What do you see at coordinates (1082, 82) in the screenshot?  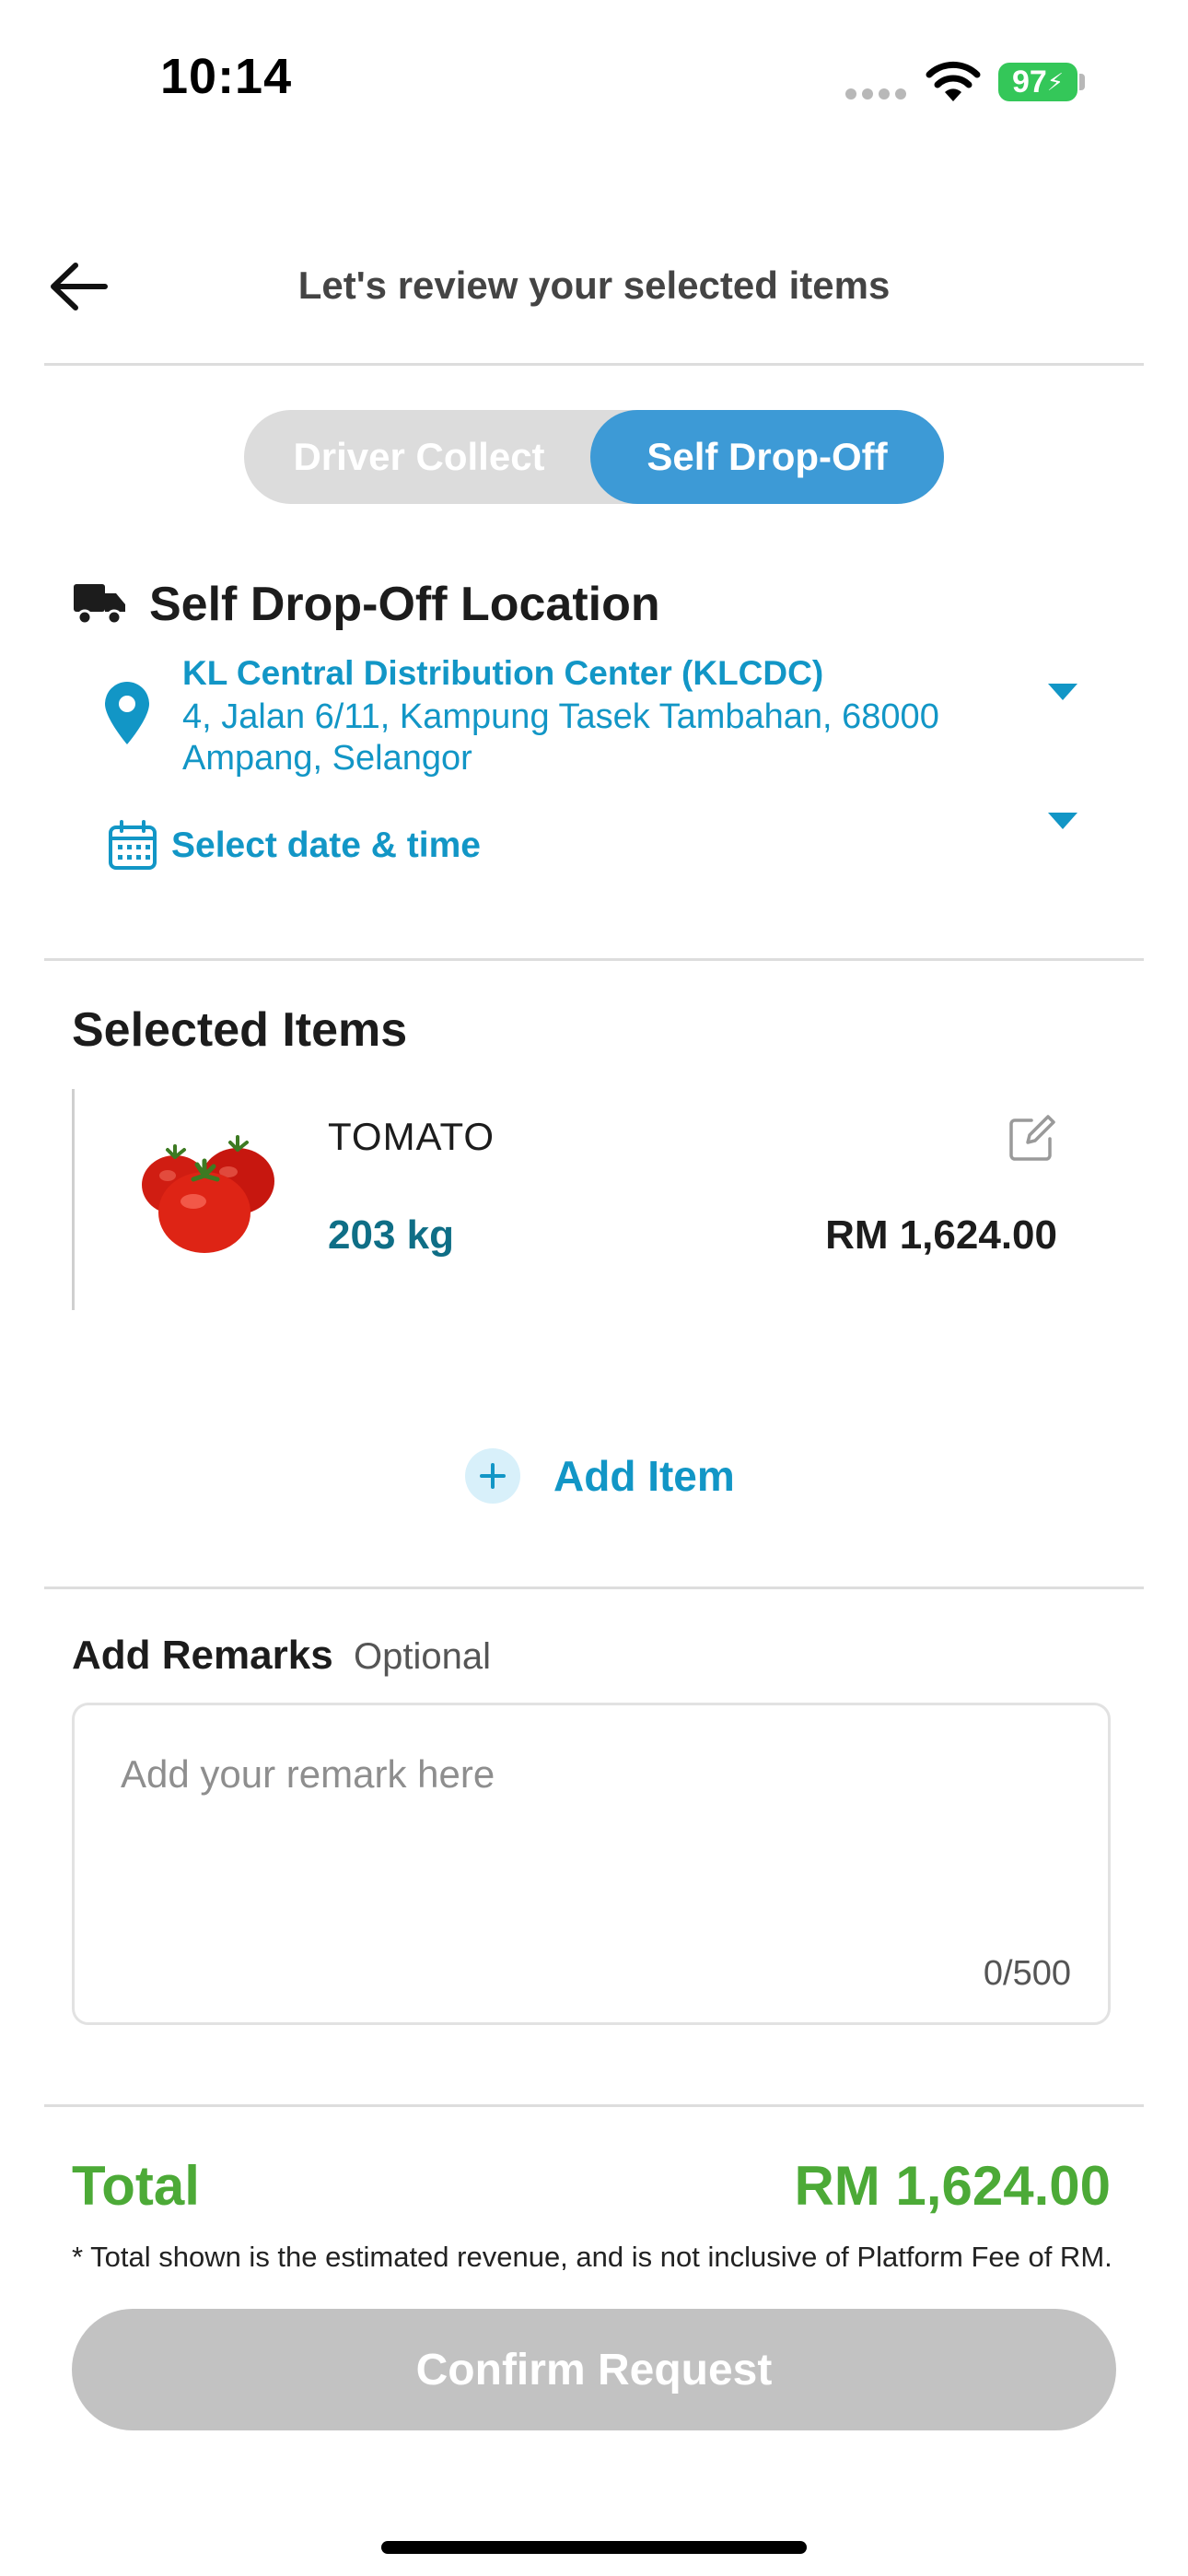 I see `battery-tip` at bounding box center [1082, 82].